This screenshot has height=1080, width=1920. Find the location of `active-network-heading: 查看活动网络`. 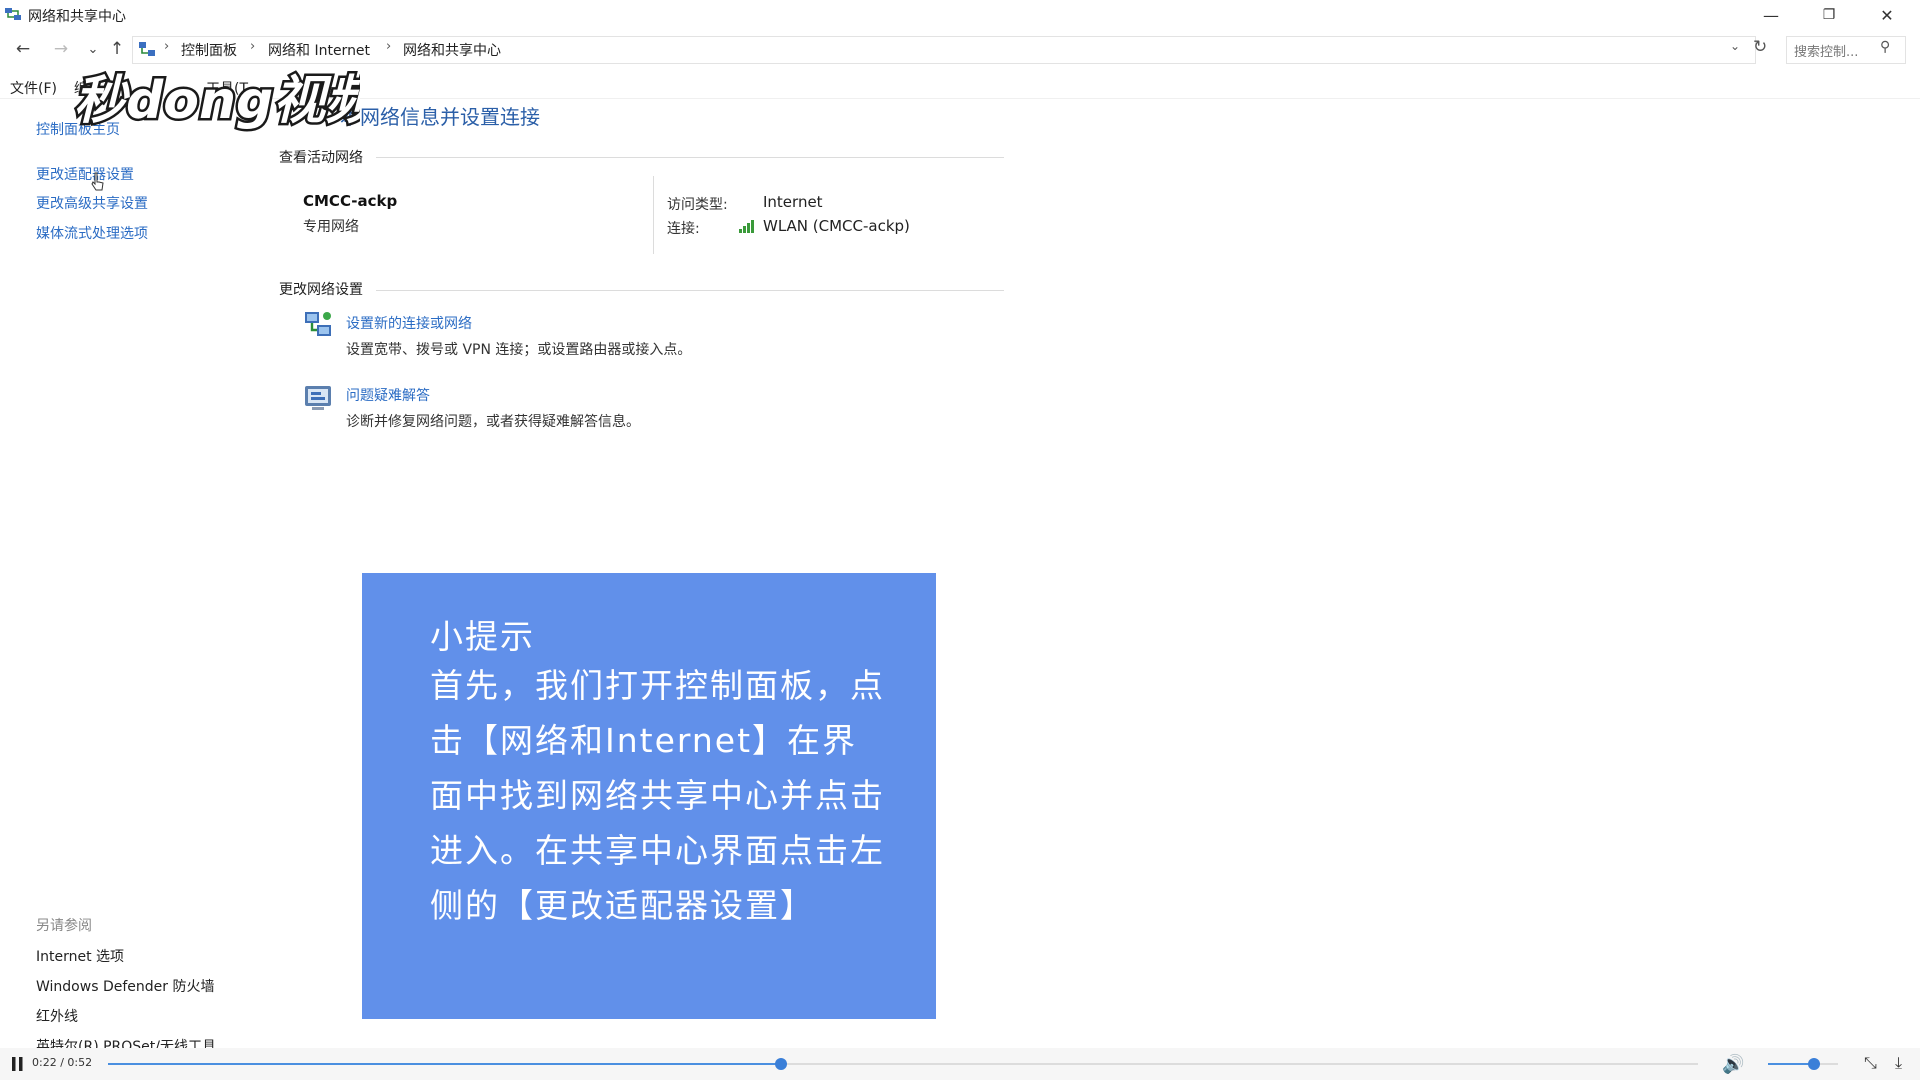

active-network-heading: 查看活动网络 is located at coordinates (321, 158).